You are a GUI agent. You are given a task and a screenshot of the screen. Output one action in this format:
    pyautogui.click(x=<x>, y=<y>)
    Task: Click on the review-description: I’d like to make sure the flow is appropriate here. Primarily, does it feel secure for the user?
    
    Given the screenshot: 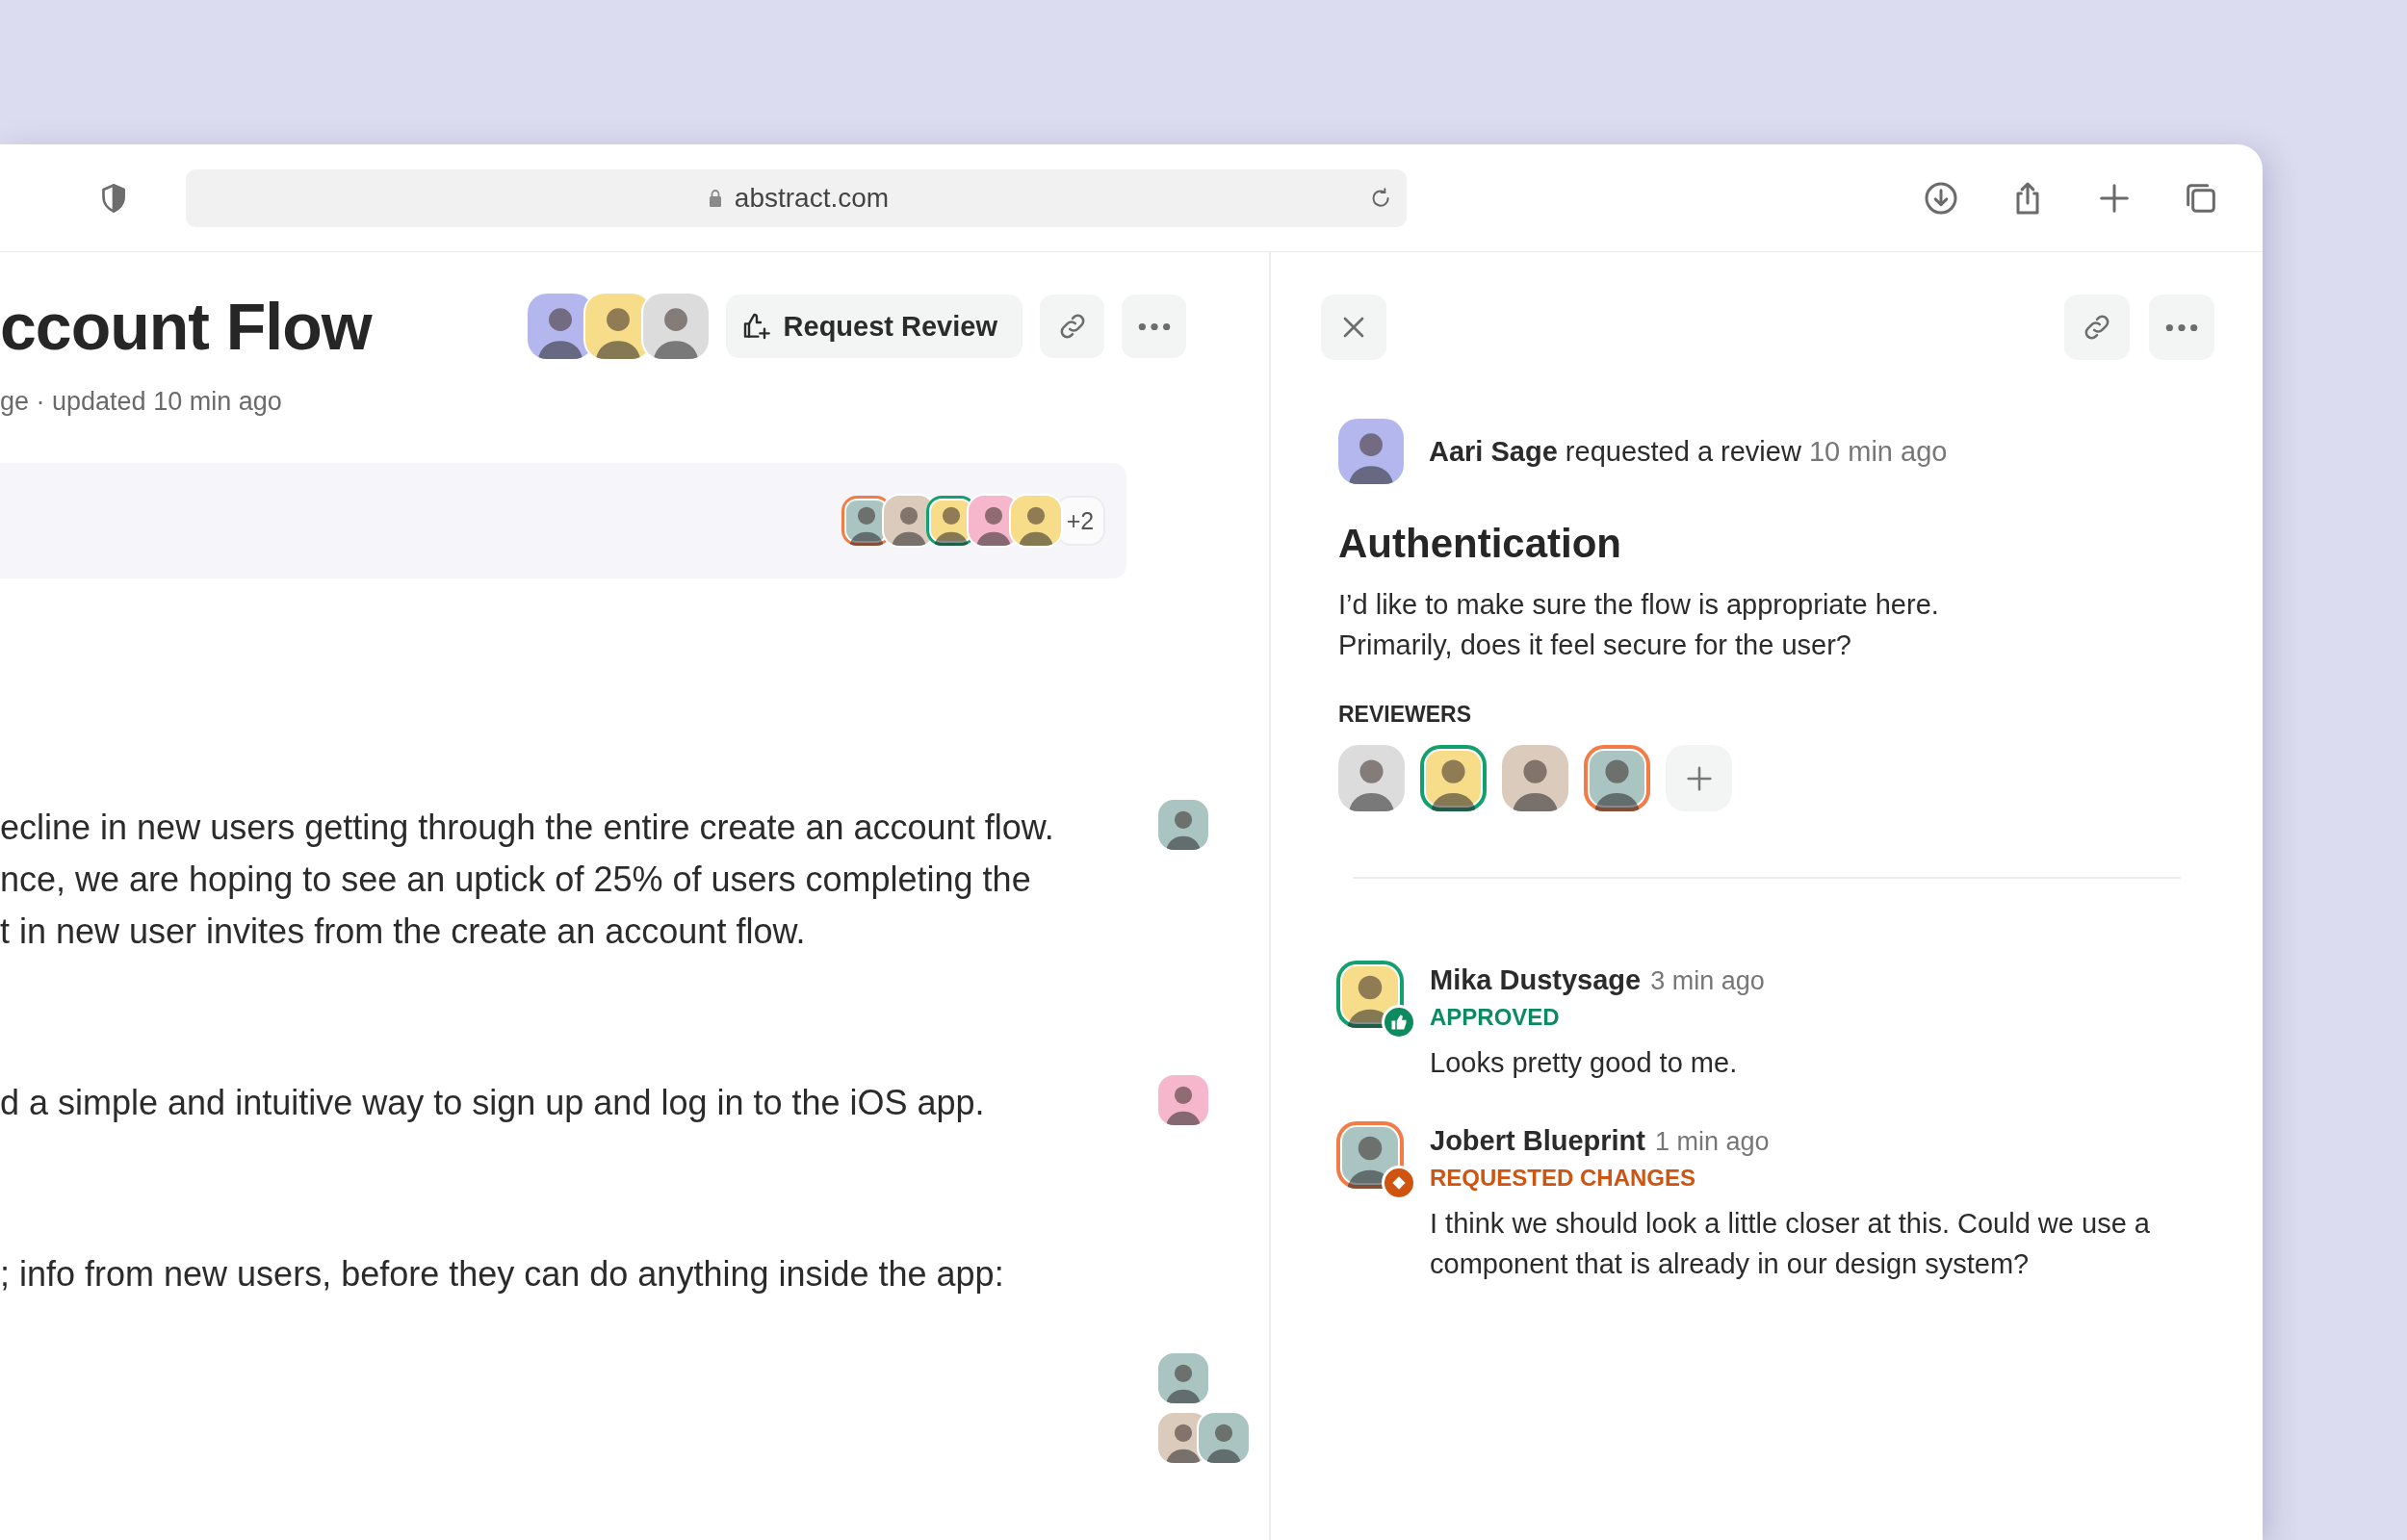 What is the action you would take?
    pyautogui.click(x=1639, y=625)
    